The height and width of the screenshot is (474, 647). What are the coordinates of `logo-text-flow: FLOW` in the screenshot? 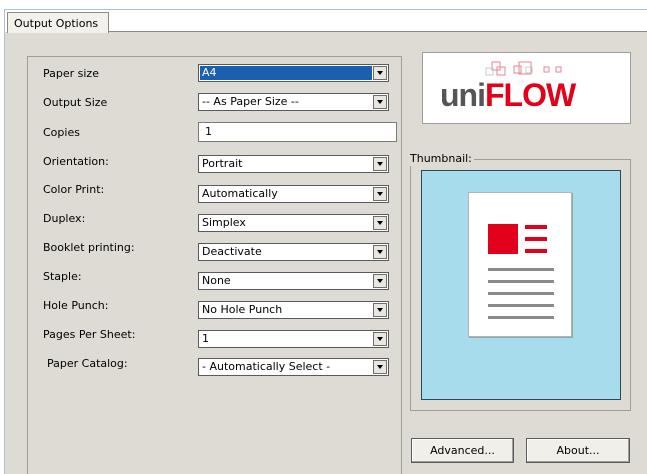 It's located at (530, 95).